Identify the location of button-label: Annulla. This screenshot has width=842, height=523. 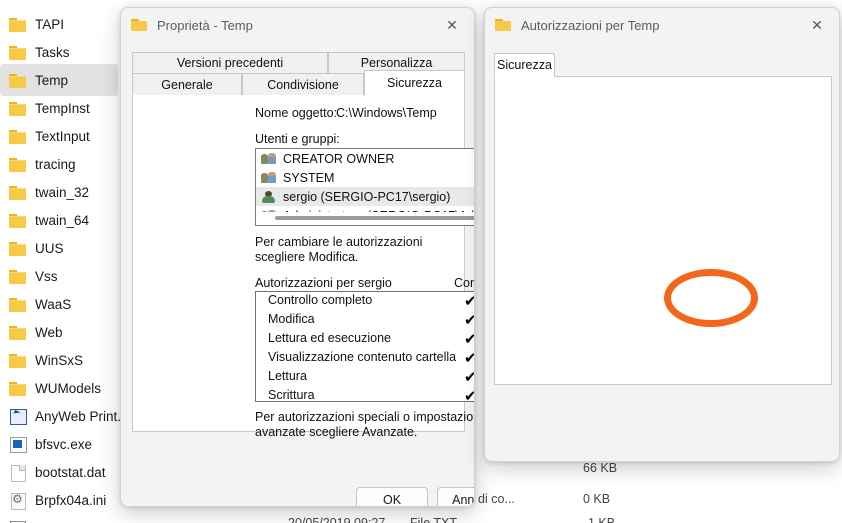
(463, 499).